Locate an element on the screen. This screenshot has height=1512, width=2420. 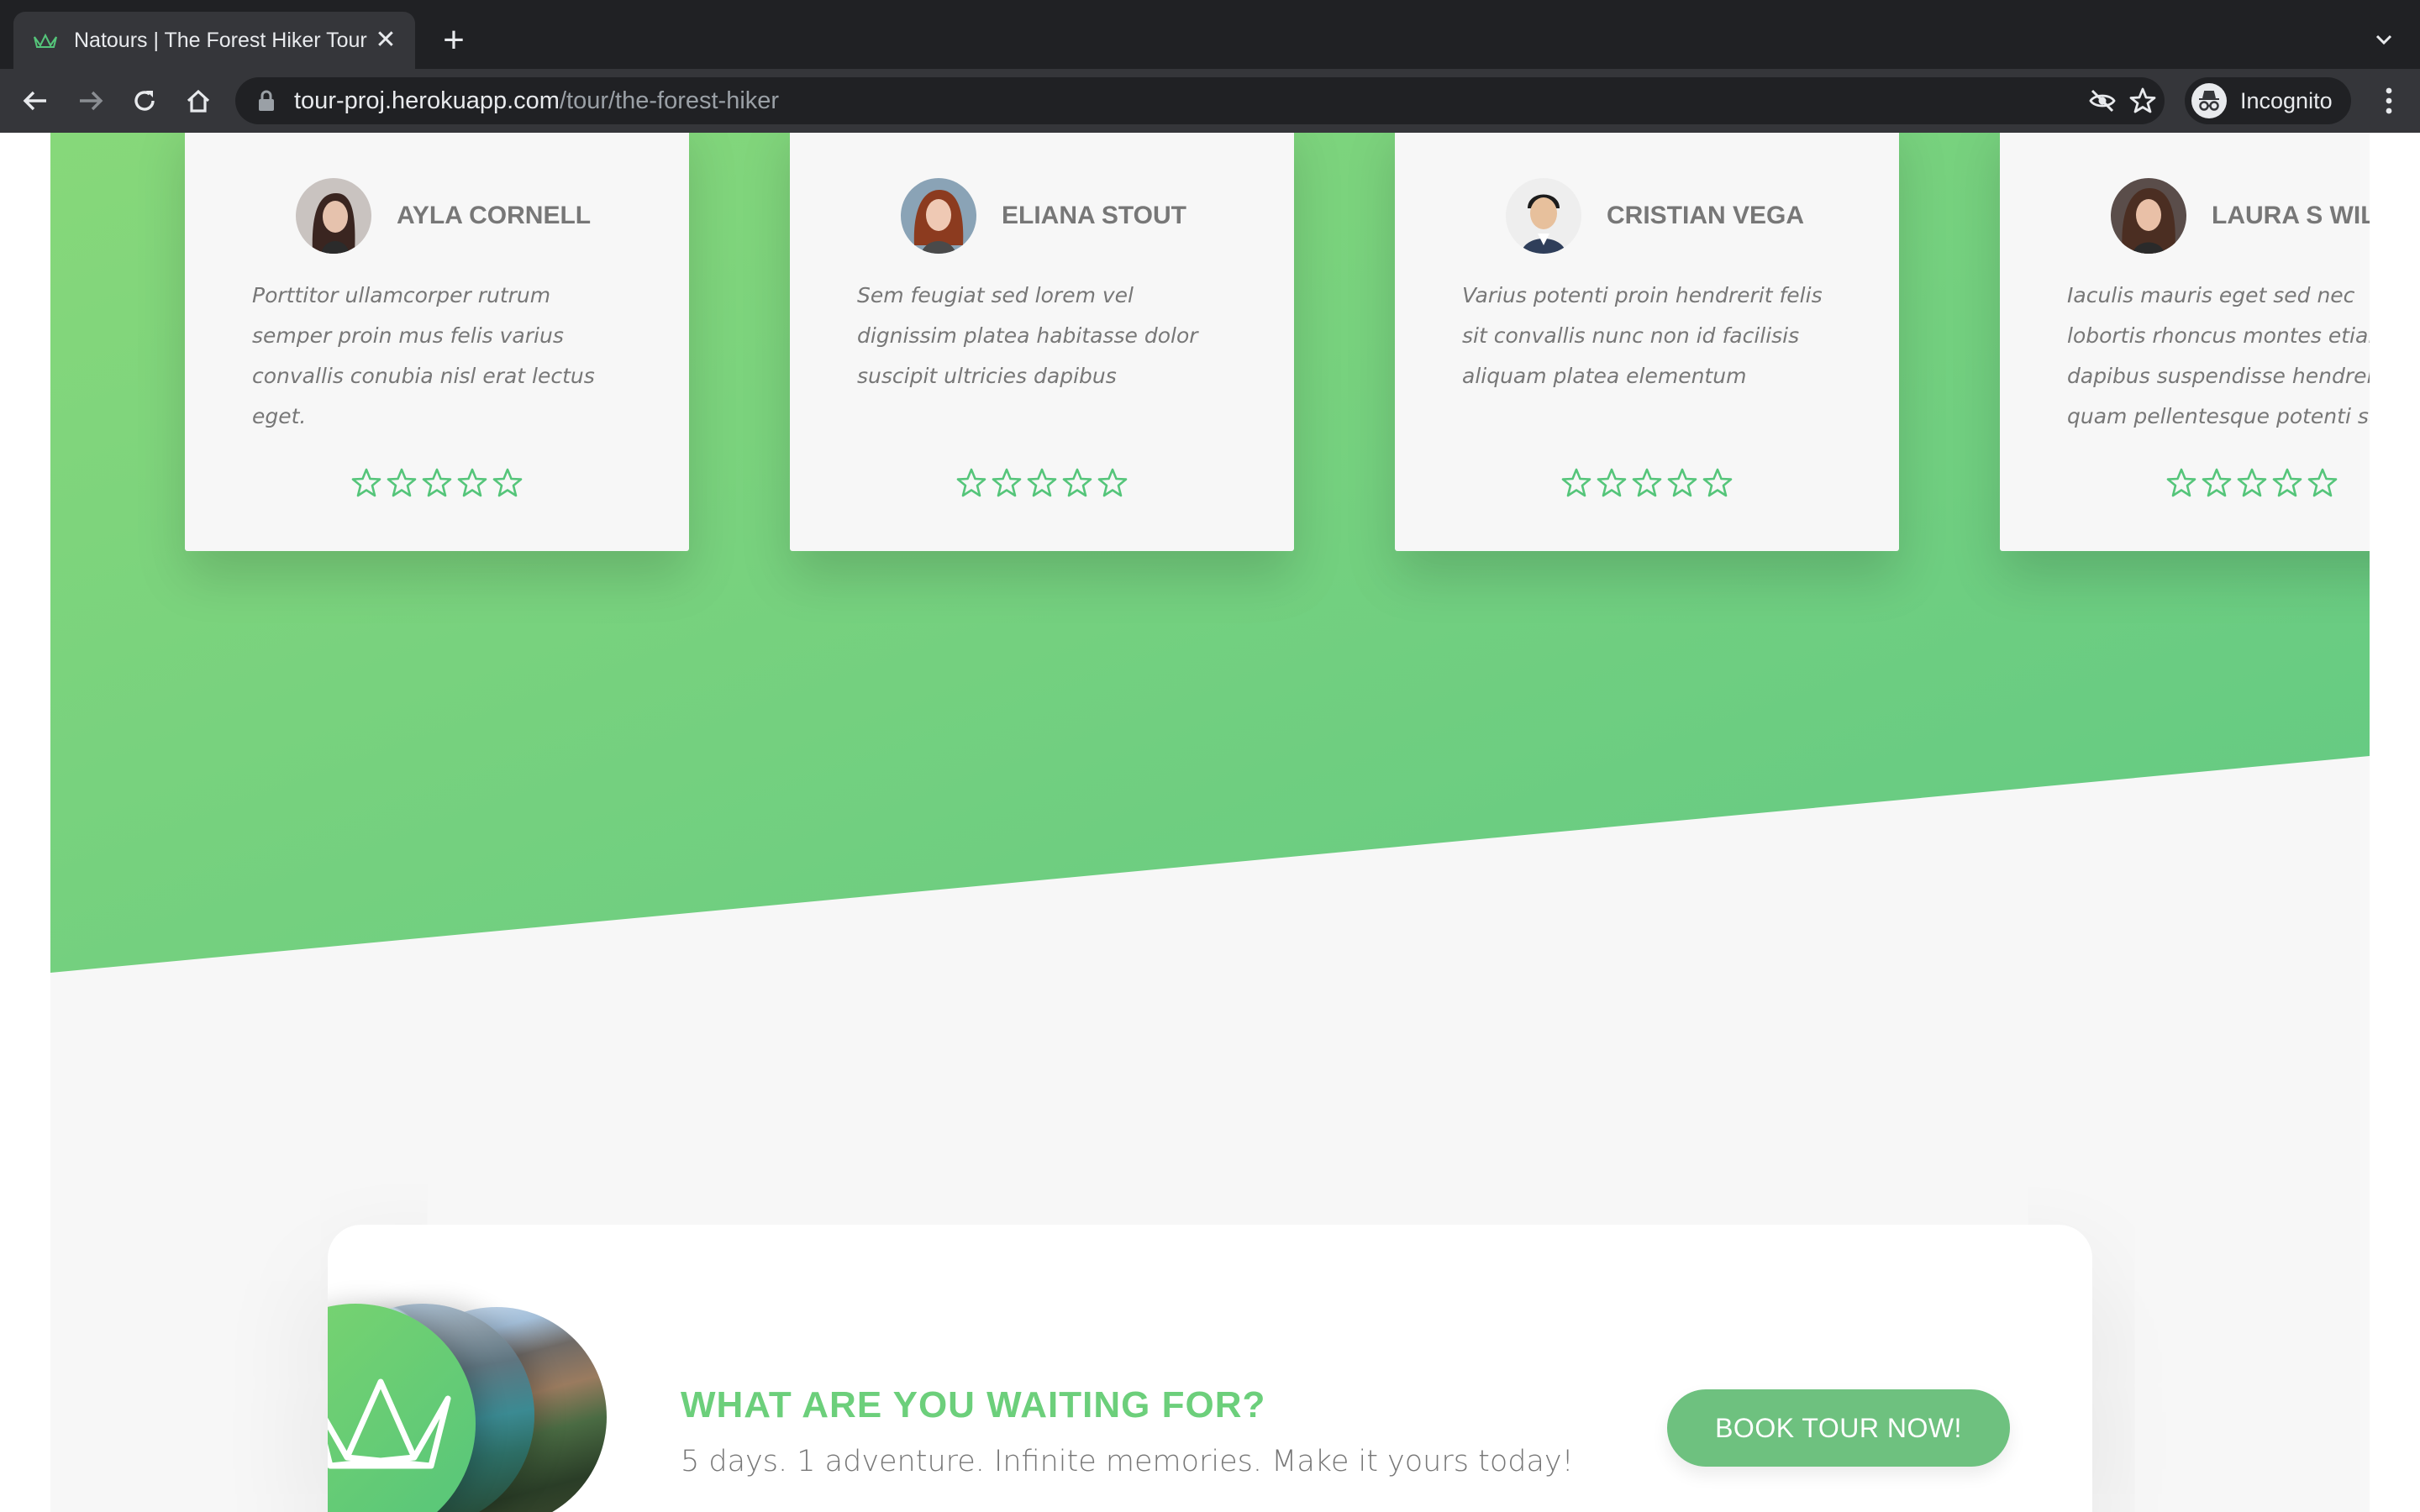
new-tab-button: + is located at coordinates (454, 40).